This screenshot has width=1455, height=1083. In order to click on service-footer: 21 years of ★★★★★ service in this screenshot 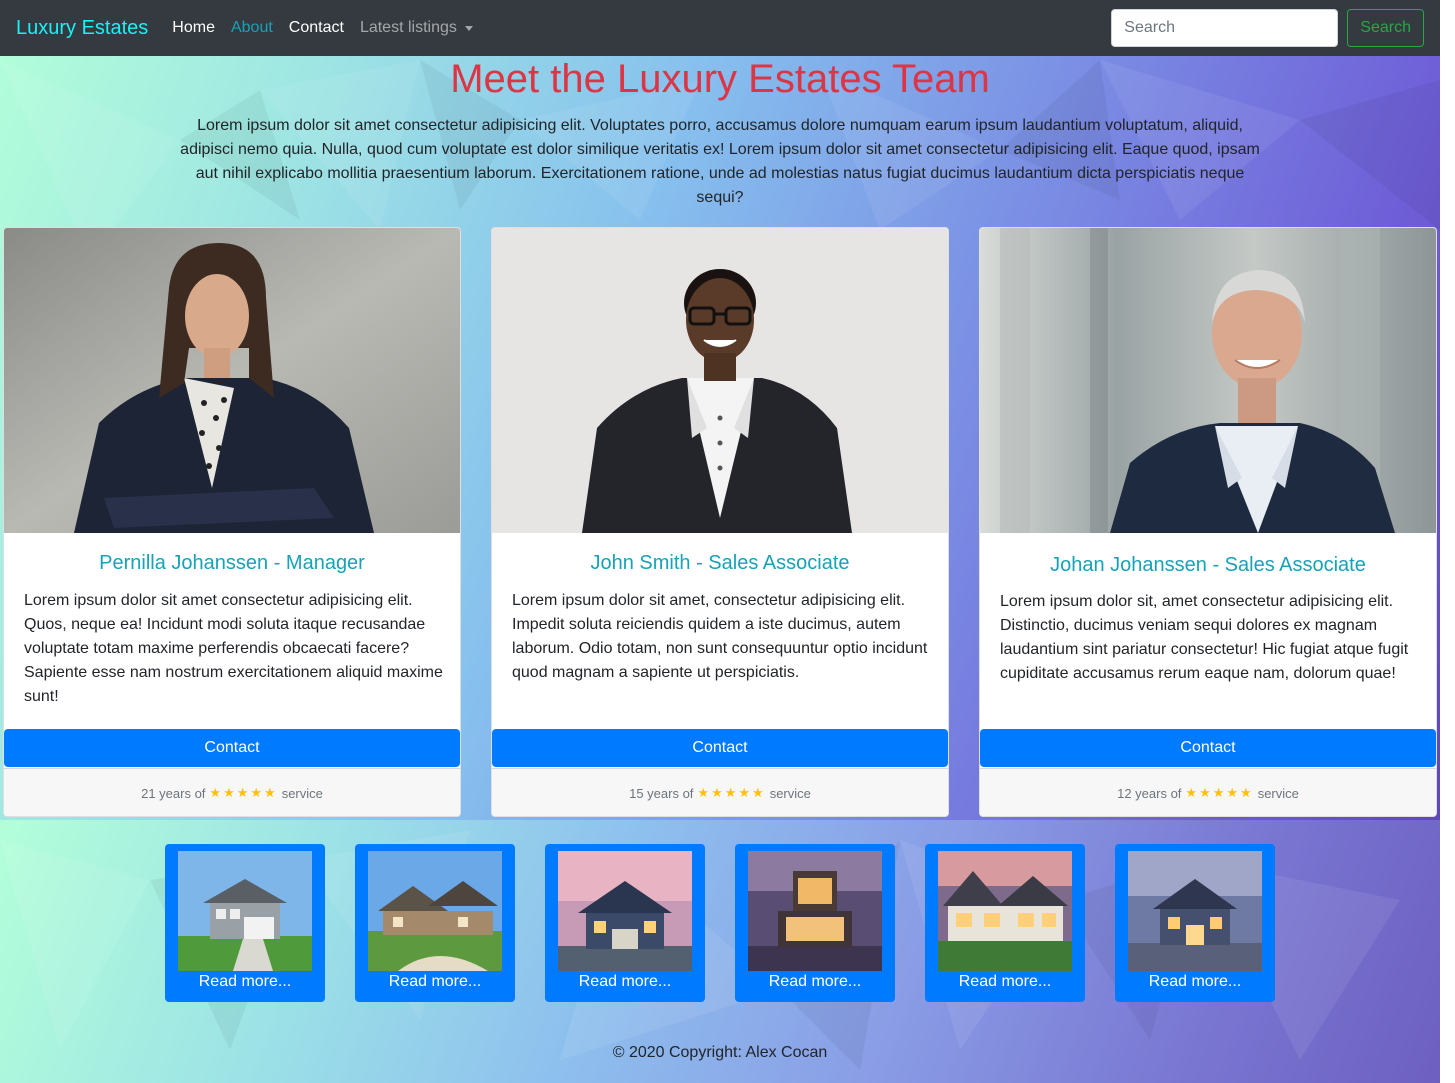, I will do `click(232, 792)`.